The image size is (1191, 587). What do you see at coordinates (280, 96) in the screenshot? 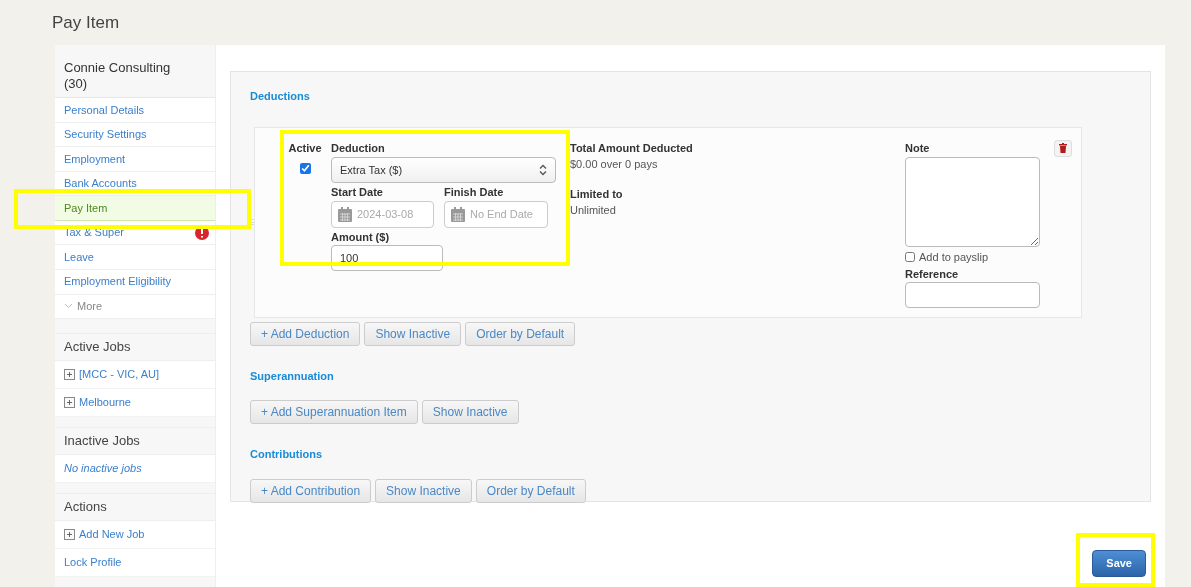
I see `section-title: Deductions` at bounding box center [280, 96].